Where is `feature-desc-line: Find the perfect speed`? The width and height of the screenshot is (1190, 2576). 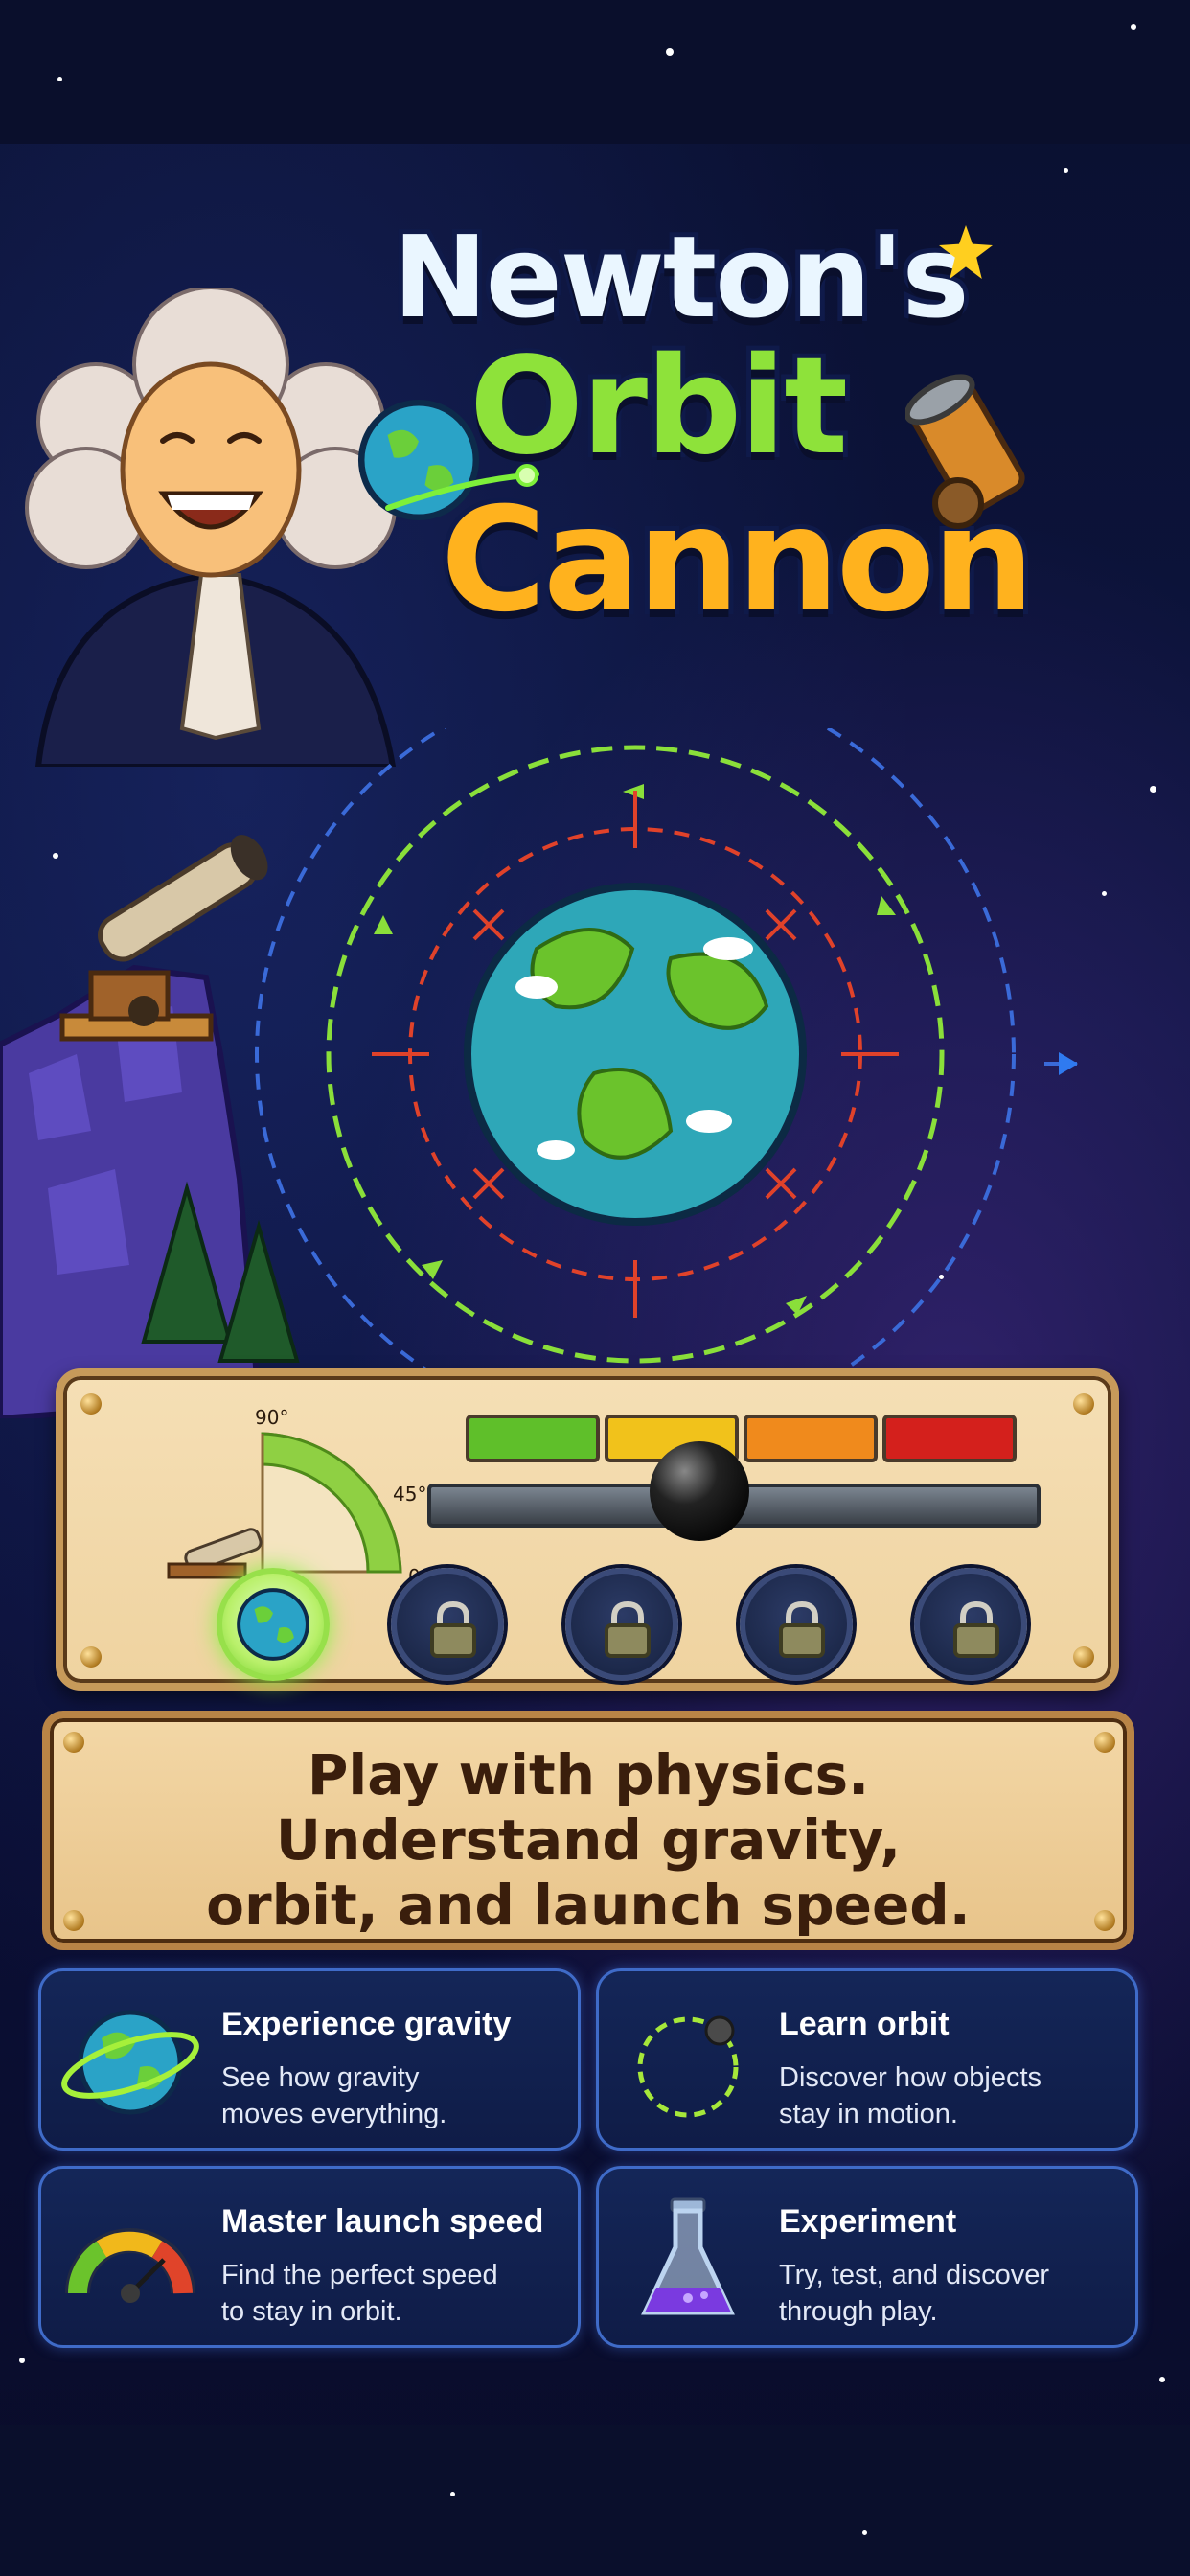 feature-desc-line: Find the perfect speed is located at coordinates (359, 2275).